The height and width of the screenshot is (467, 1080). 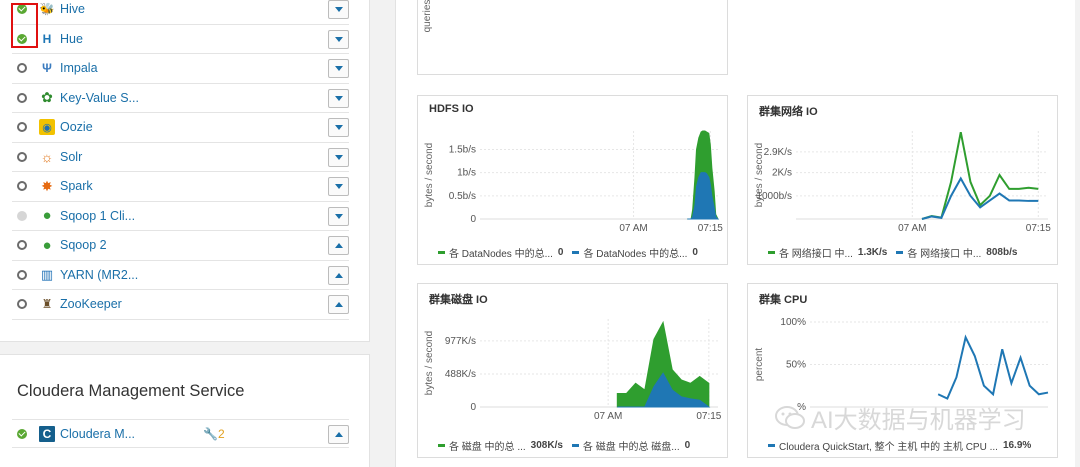 What do you see at coordinates (872, 252) in the screenshot?
I see `legend-value: 1.3K/s` at bounding box center [872, 252].